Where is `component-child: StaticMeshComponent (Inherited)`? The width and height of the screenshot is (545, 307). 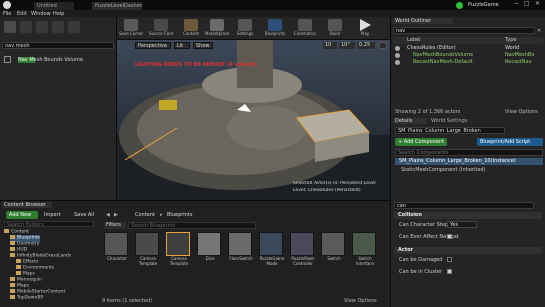
component-child: StaticMeshComponent (Inherited) is located at coordinates (471, 170).